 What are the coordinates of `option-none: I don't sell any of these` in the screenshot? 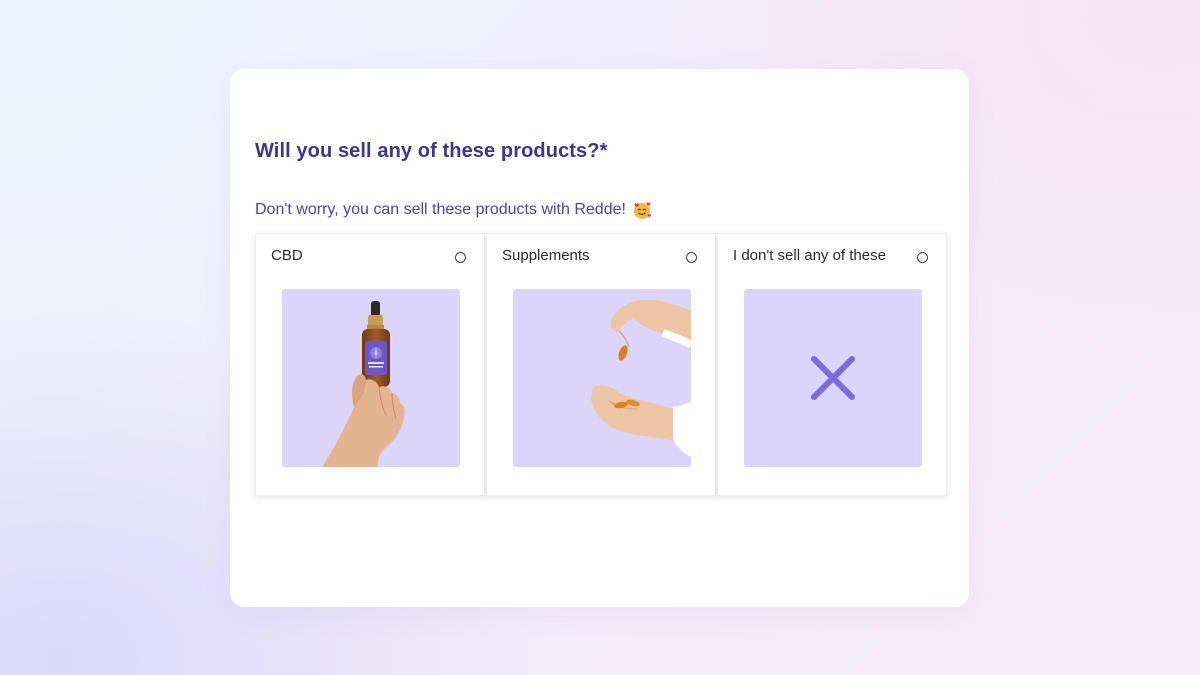 It's located at (832, 364).